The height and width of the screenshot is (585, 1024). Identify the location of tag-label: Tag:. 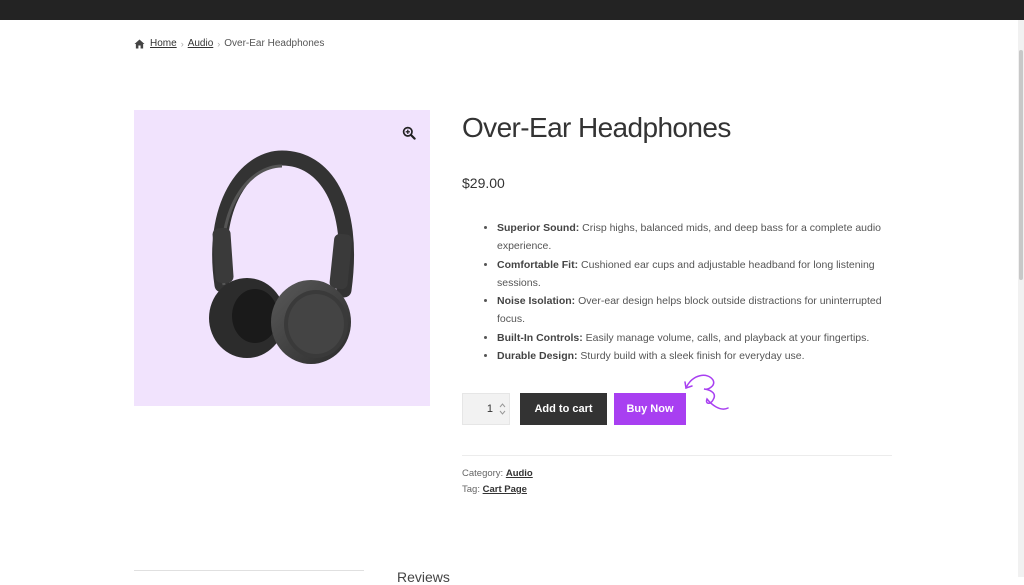
(472, 489).